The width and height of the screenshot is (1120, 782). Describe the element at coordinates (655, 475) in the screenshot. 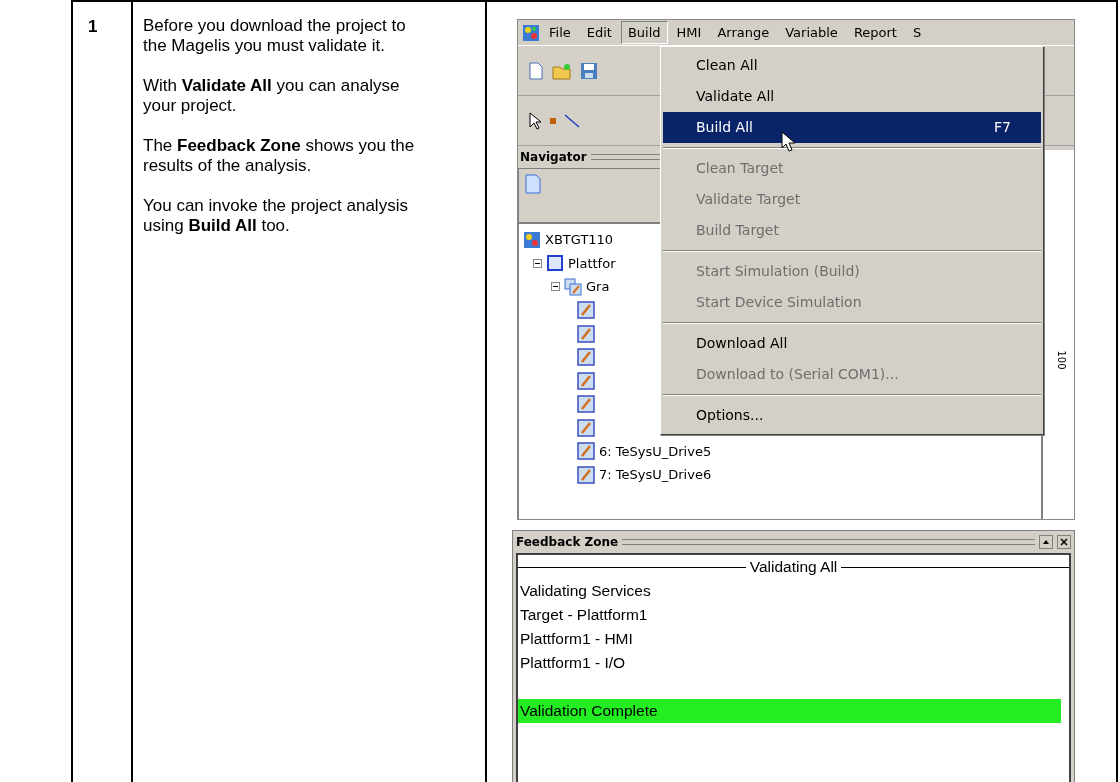

I see `tree-item: 7: TeSysU_Drive6` at that location.